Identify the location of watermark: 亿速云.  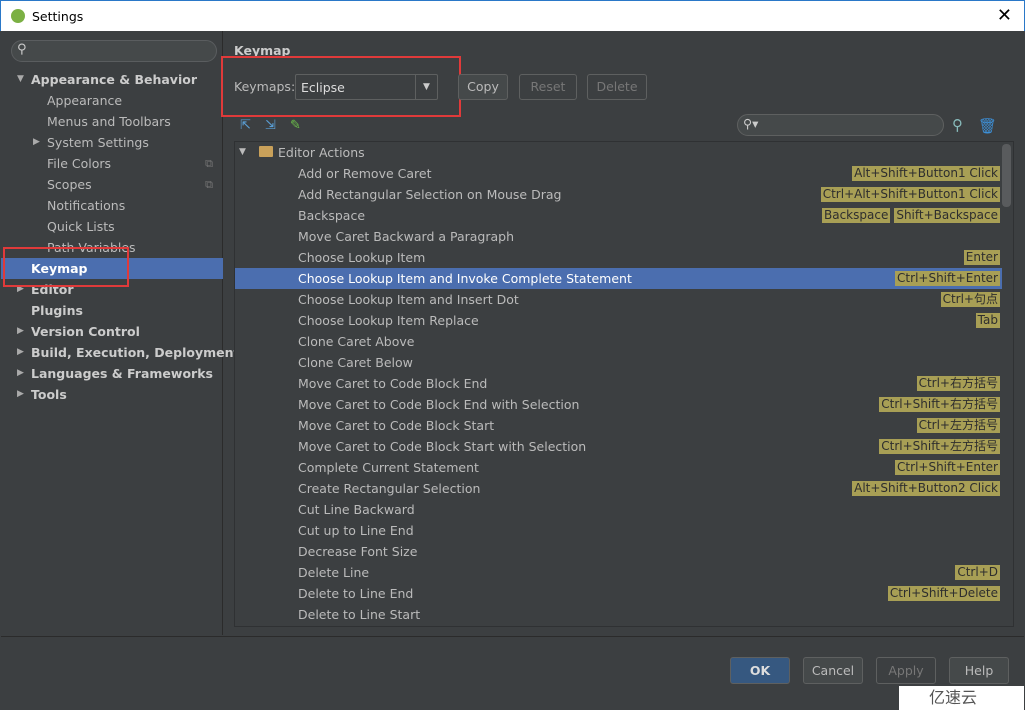
(961, 698).